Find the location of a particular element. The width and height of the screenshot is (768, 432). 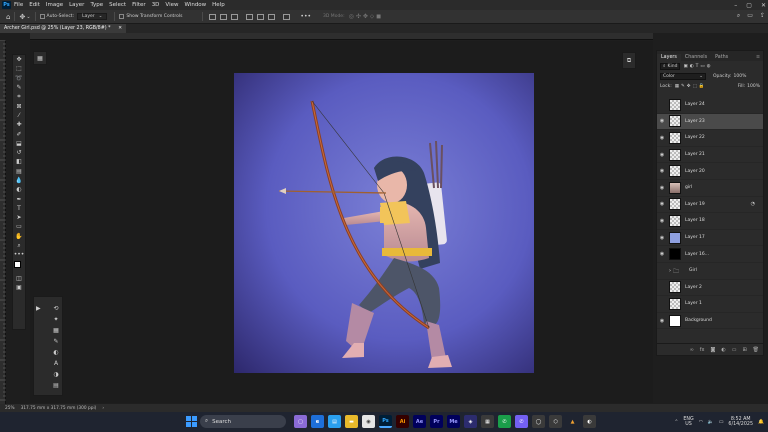

hand-tool-icon: ✋ is located at coordinates (19, 236).